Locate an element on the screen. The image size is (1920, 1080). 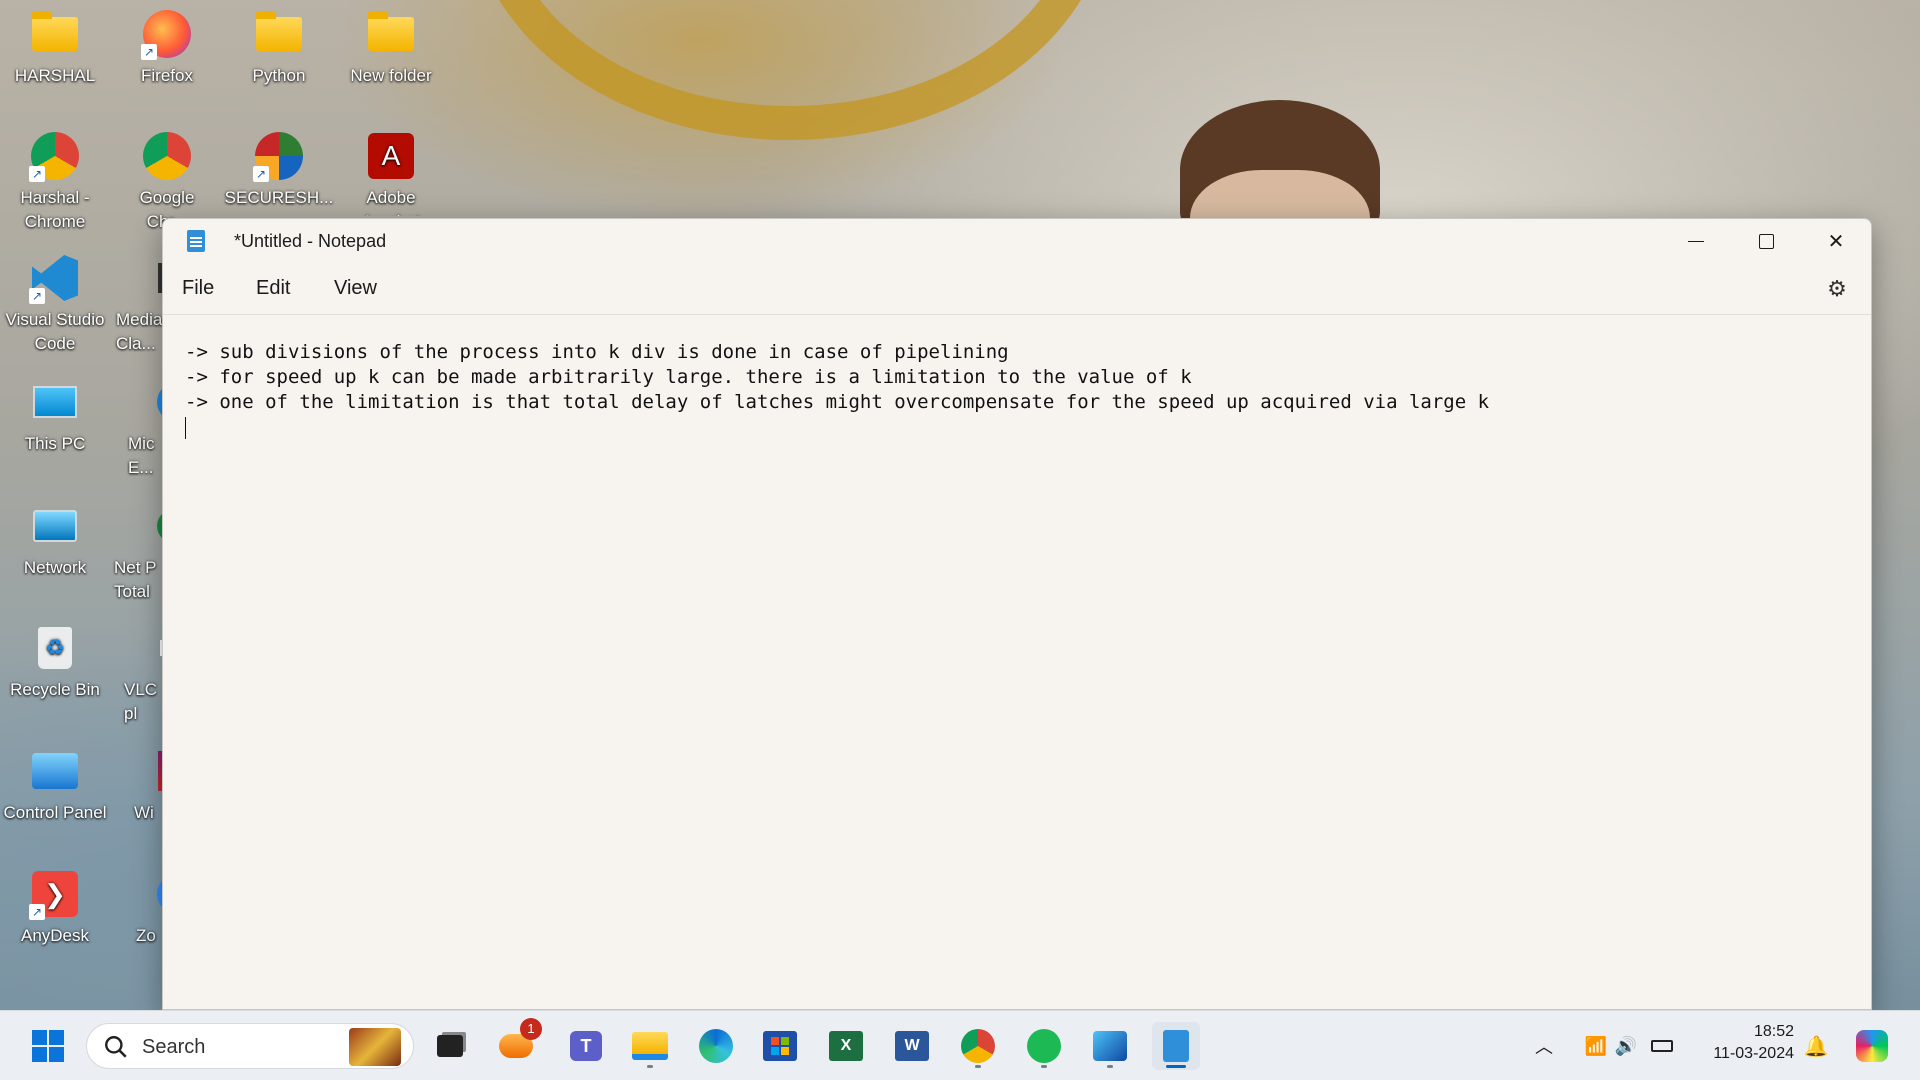
desktop-icon-label: Python is located at coordinates (279, 75).